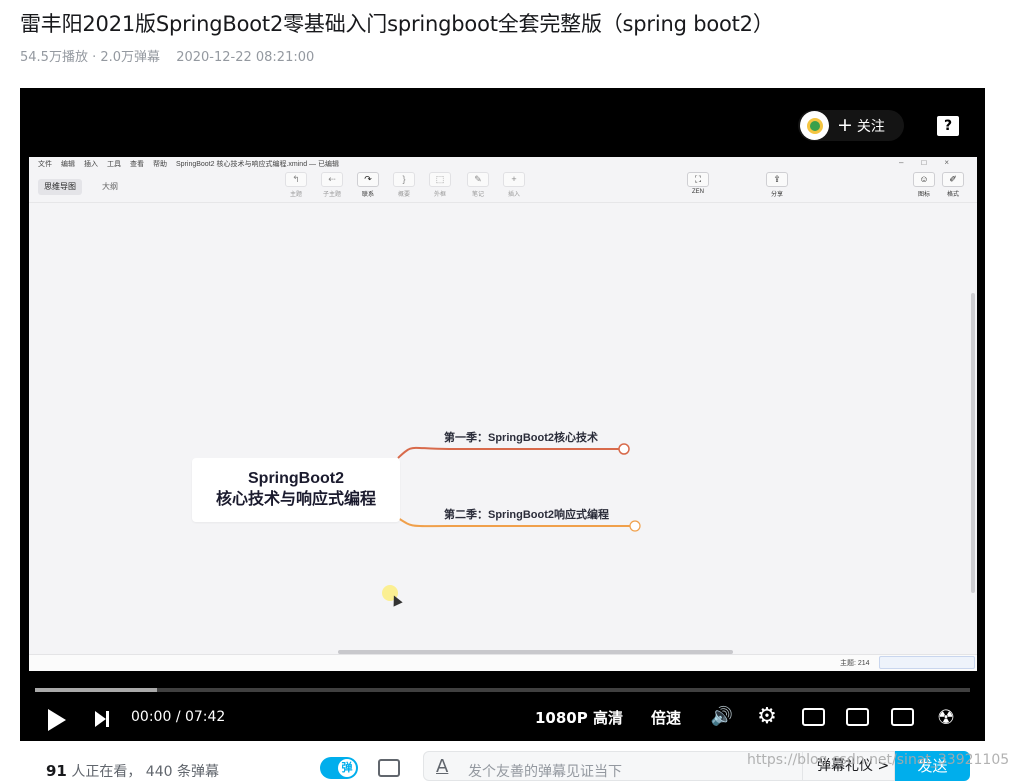 This screenshot has height=781, width=1015. I want to click on tool-sticker: ☺ 图标, so click(924, 185).